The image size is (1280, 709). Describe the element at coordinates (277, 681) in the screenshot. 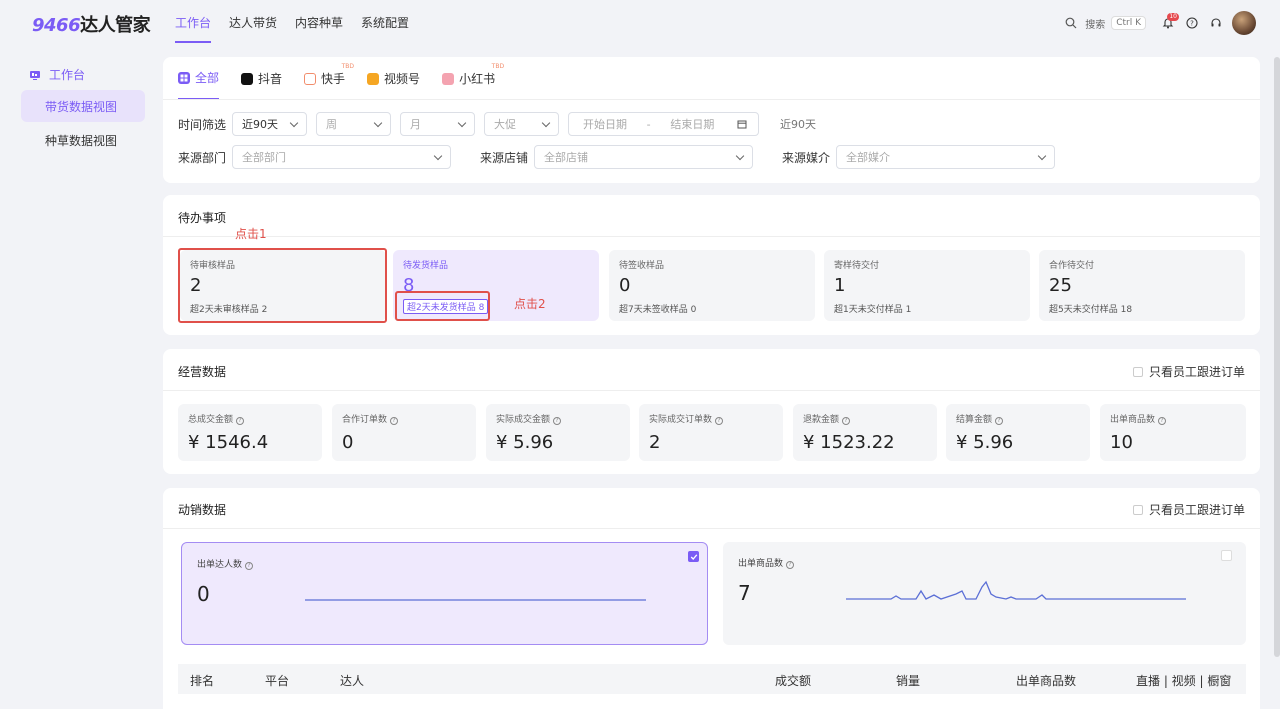

I see `col-platform: 平台` at that location.